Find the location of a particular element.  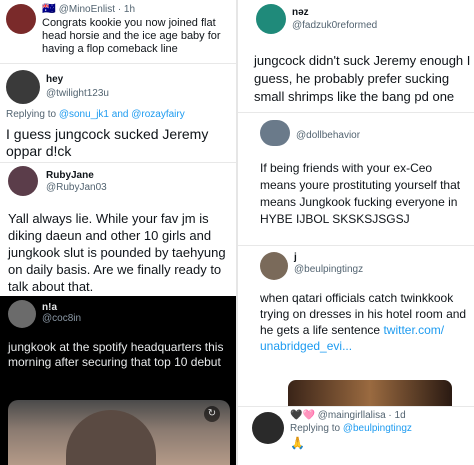

tweet-handle: @fadzuk0reformed is located at coordinates (334, 25).